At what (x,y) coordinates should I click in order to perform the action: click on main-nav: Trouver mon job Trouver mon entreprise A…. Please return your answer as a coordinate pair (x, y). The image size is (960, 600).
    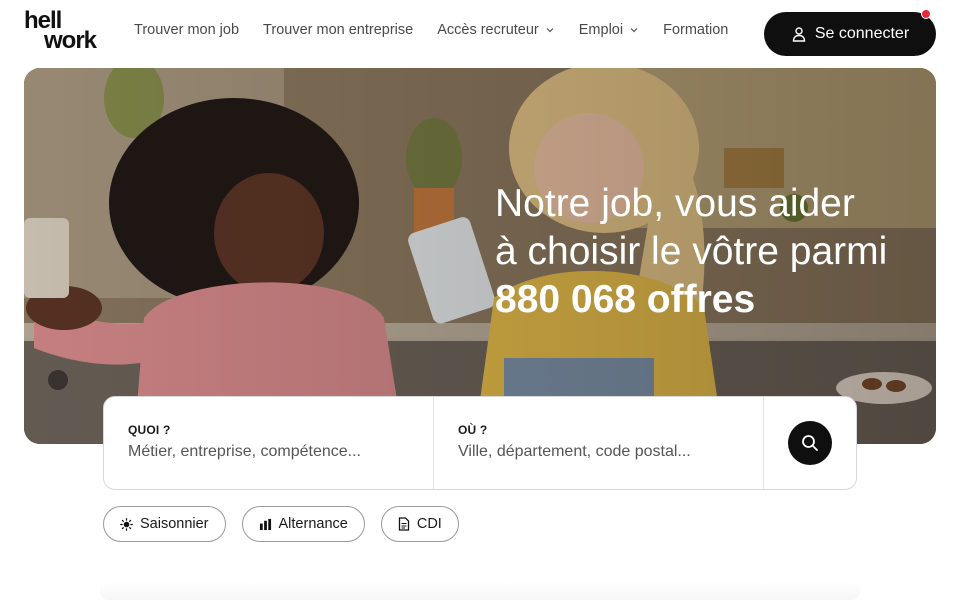
    Looking at the image, I should click on (443, 30).